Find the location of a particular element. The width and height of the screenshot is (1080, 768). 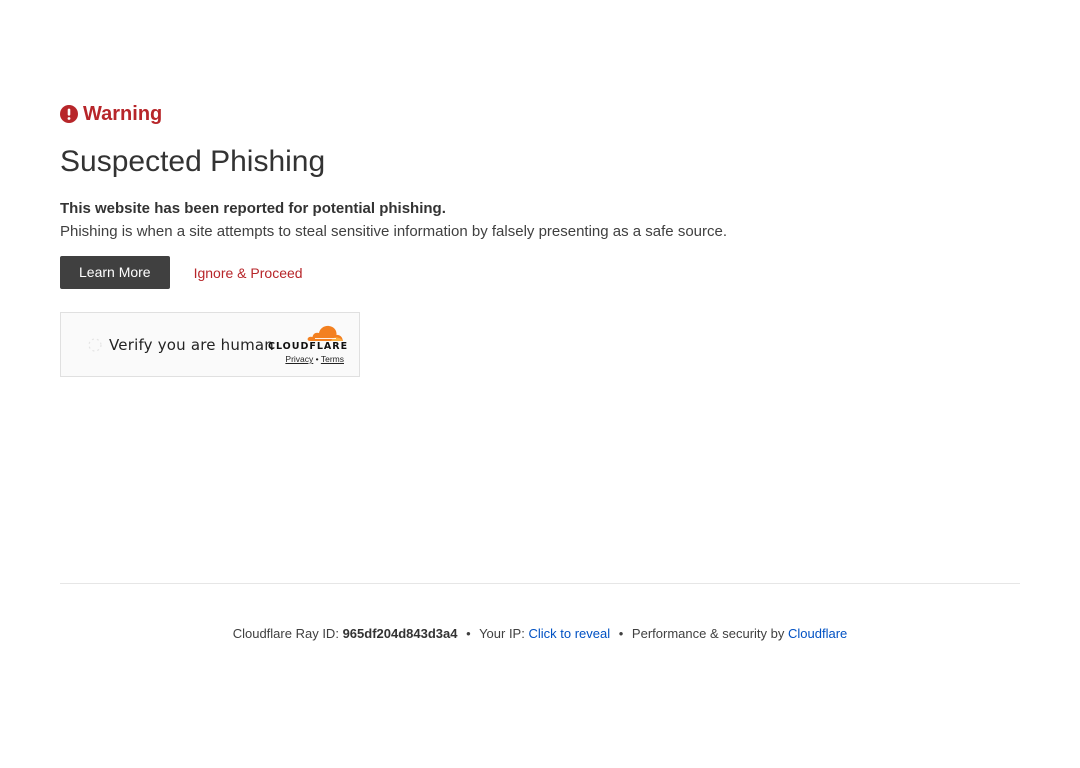

terms-link: Terms is located at coordinates (332, 359).